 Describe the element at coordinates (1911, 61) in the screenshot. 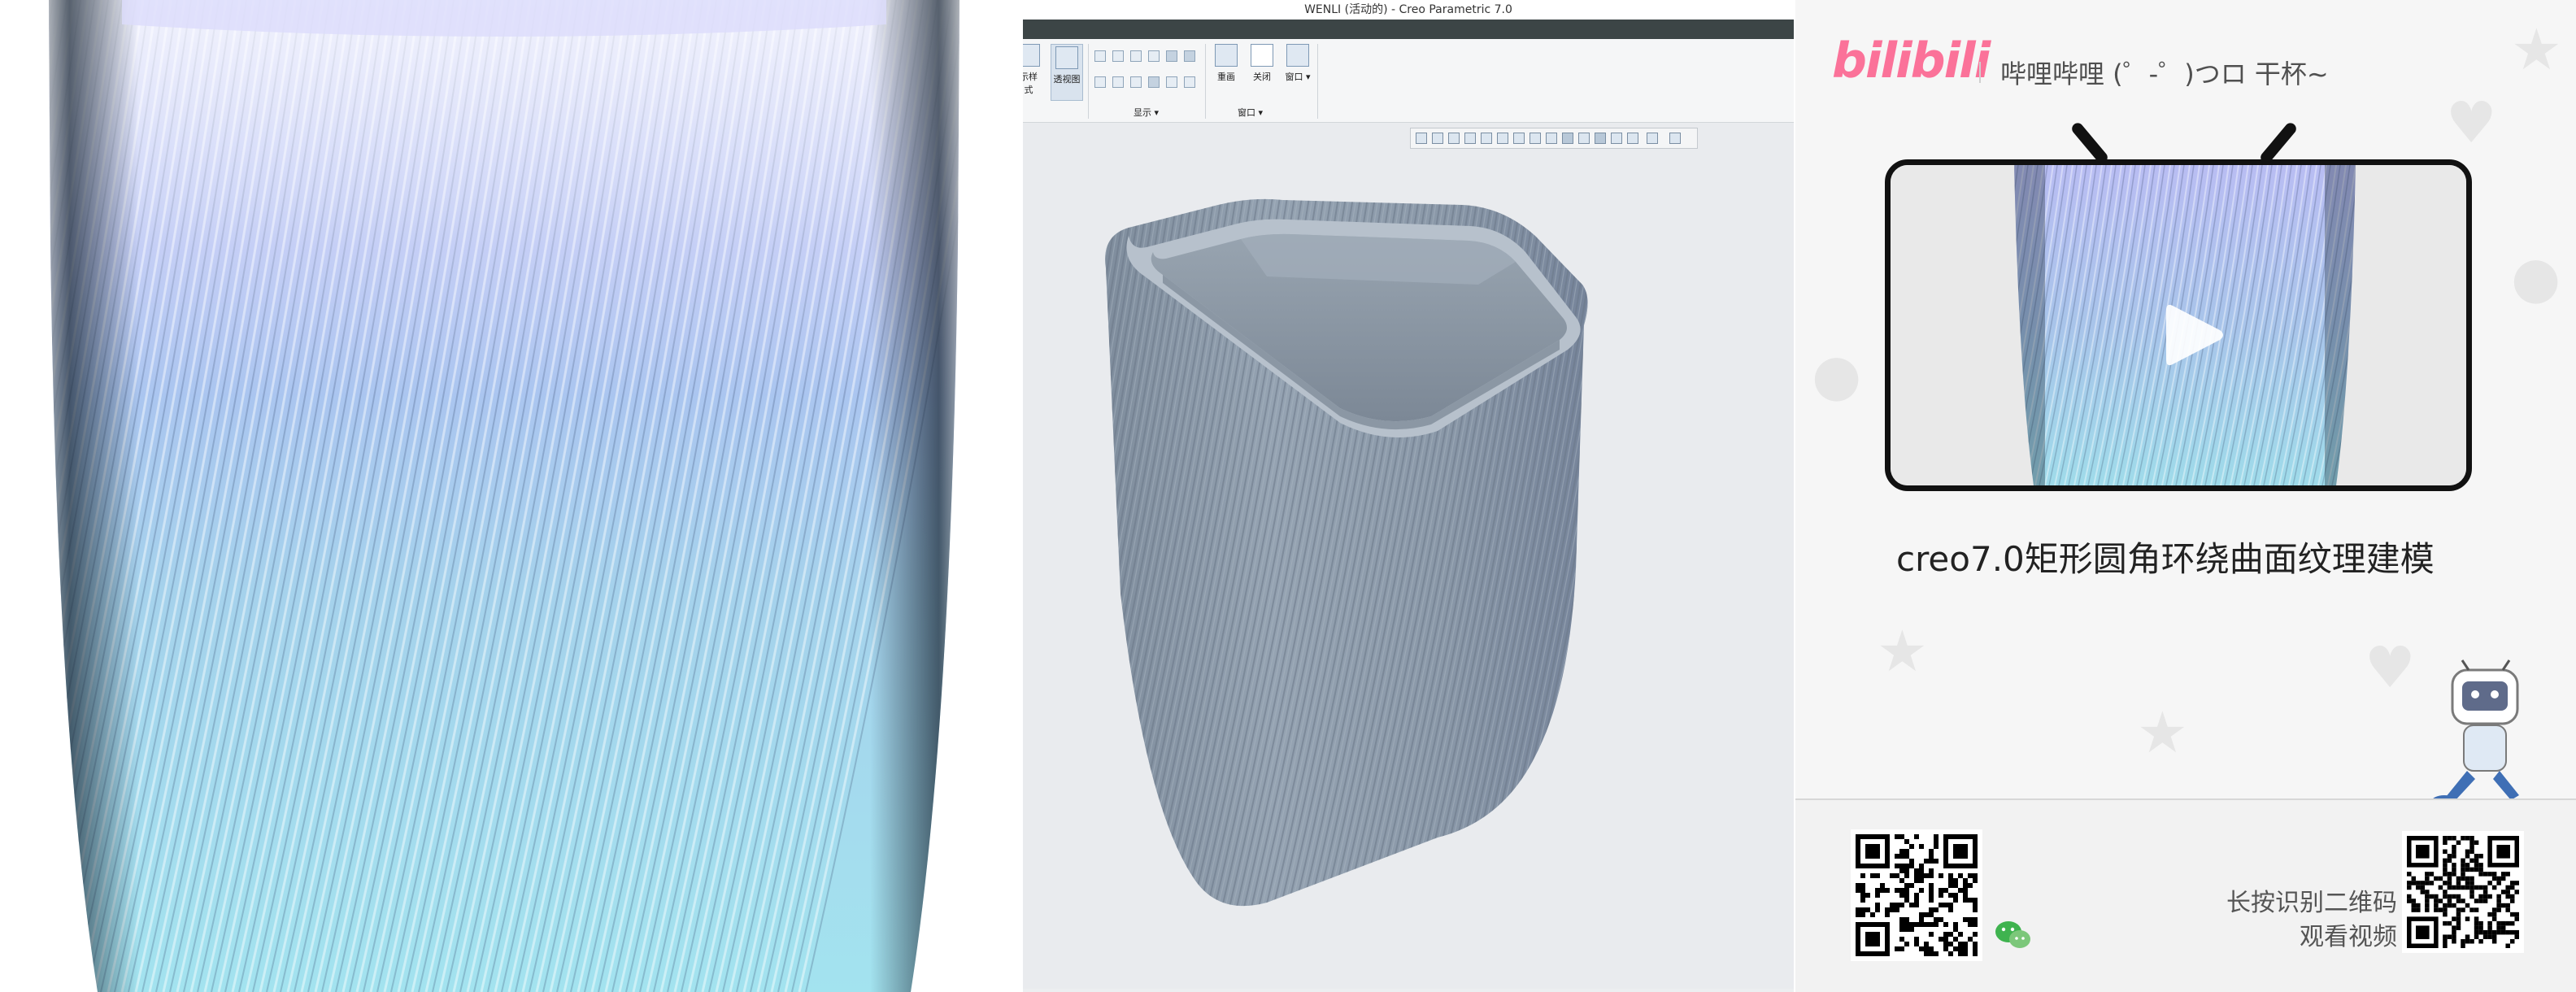

I see `bilibili-logo: bilibili` at that location.